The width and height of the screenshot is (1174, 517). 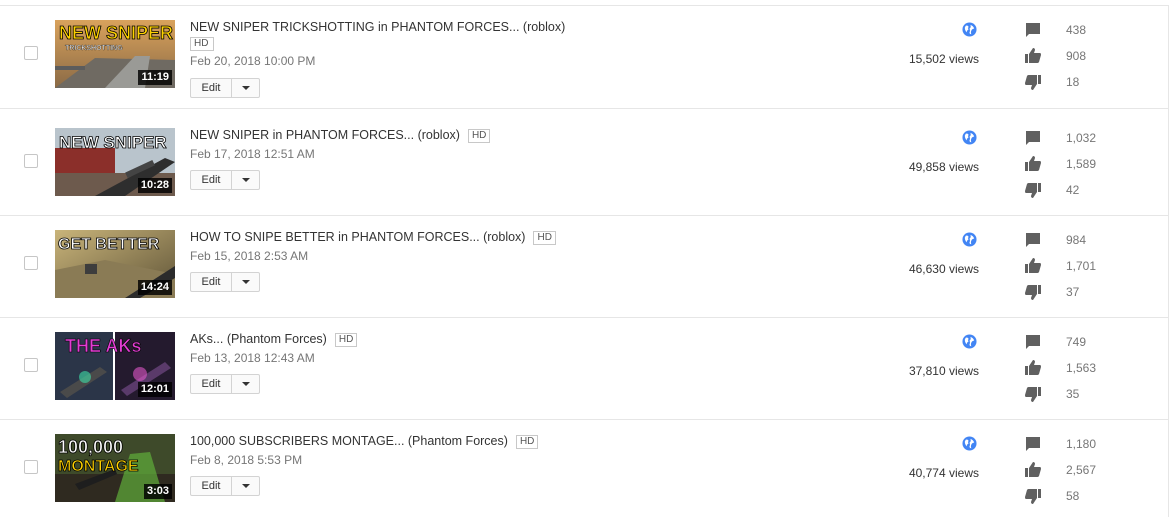 I want to click on like-count: 2,567, so click(x=1081, y=470).